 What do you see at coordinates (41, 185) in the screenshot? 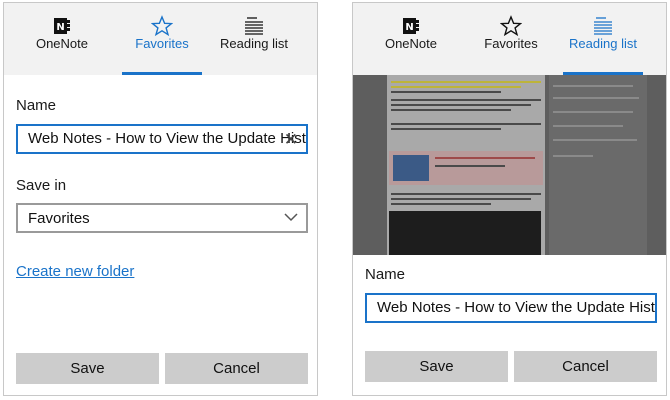
I see `save-in-label: Save in` at bounding box center [41, 185].